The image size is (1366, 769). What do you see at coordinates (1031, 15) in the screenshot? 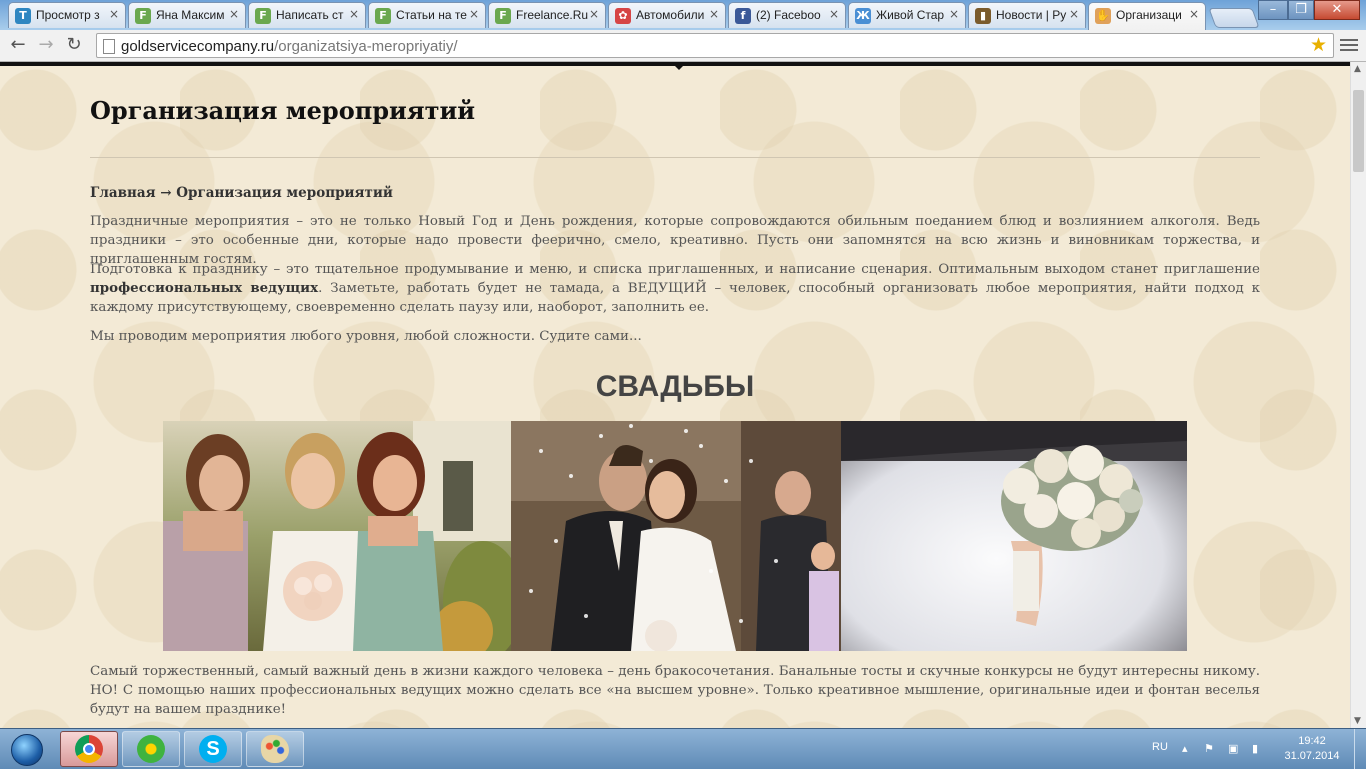
I see `tab-title: Новости | Ру` at bounding box center [1031, 15].